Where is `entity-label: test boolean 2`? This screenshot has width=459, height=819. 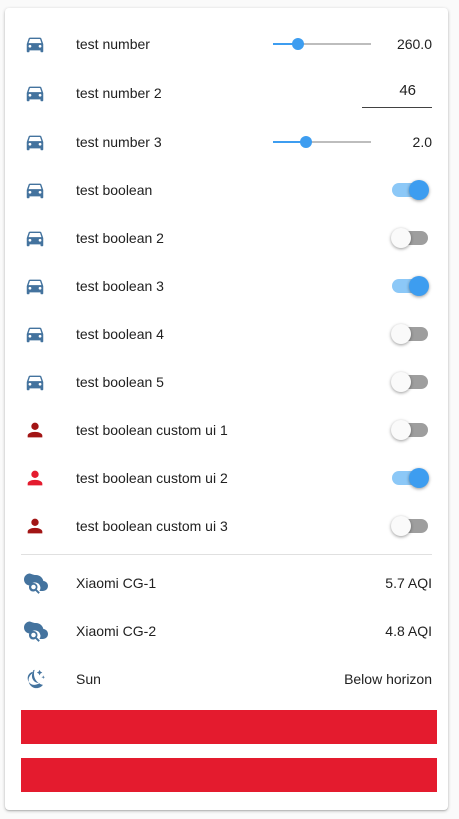 entity-label: test boolean 2 is located at coordinates (120, 238).